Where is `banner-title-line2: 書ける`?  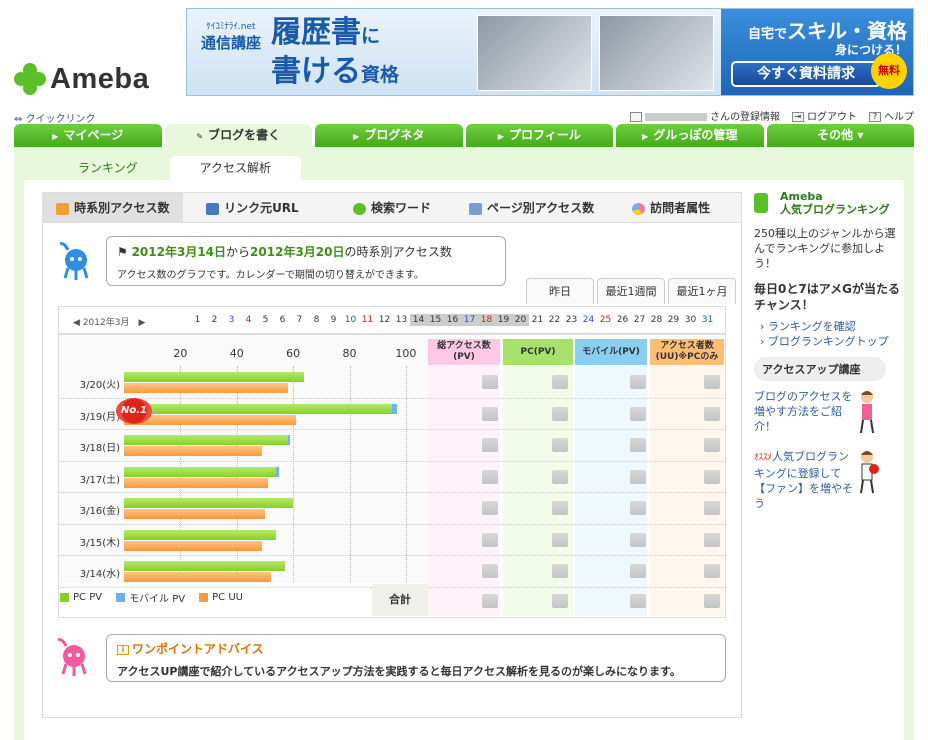
banner-title-line2: 書ける is located at coordinates (316, 71).